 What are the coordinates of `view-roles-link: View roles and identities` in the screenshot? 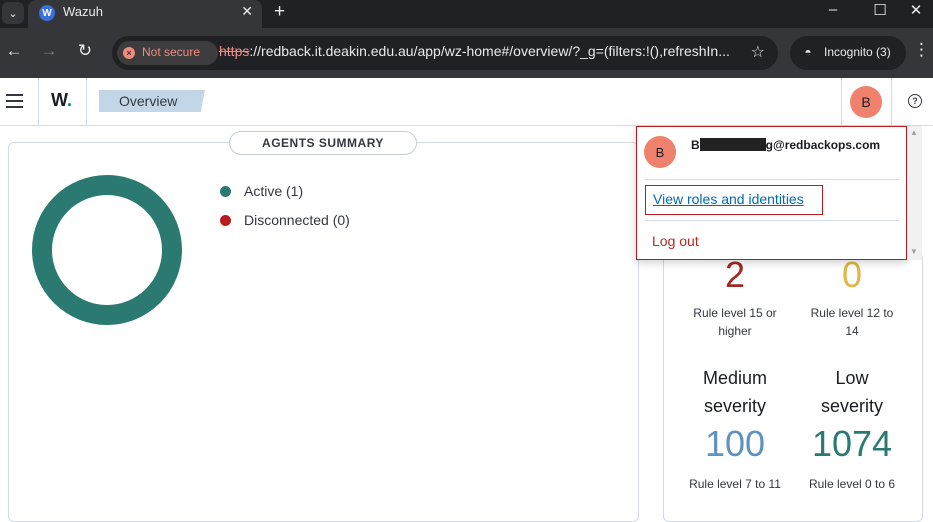 It's located at (728, 199).